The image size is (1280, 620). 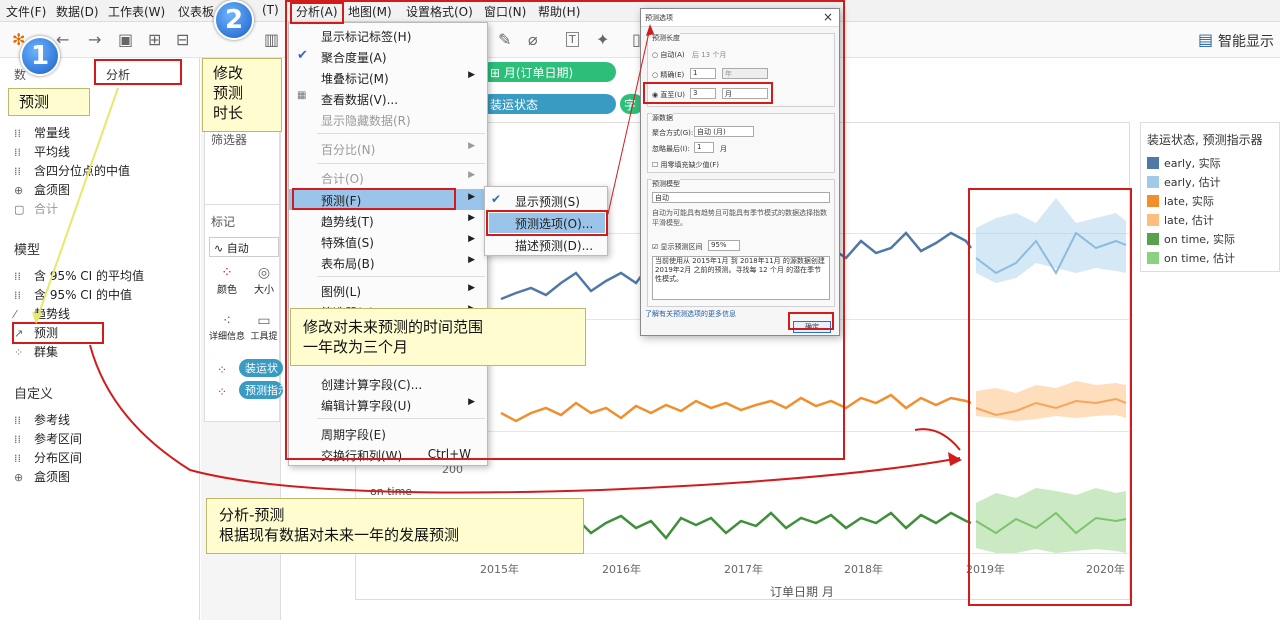 I want to click on cluster-icon: ⁘, so click(x=19, y=352).